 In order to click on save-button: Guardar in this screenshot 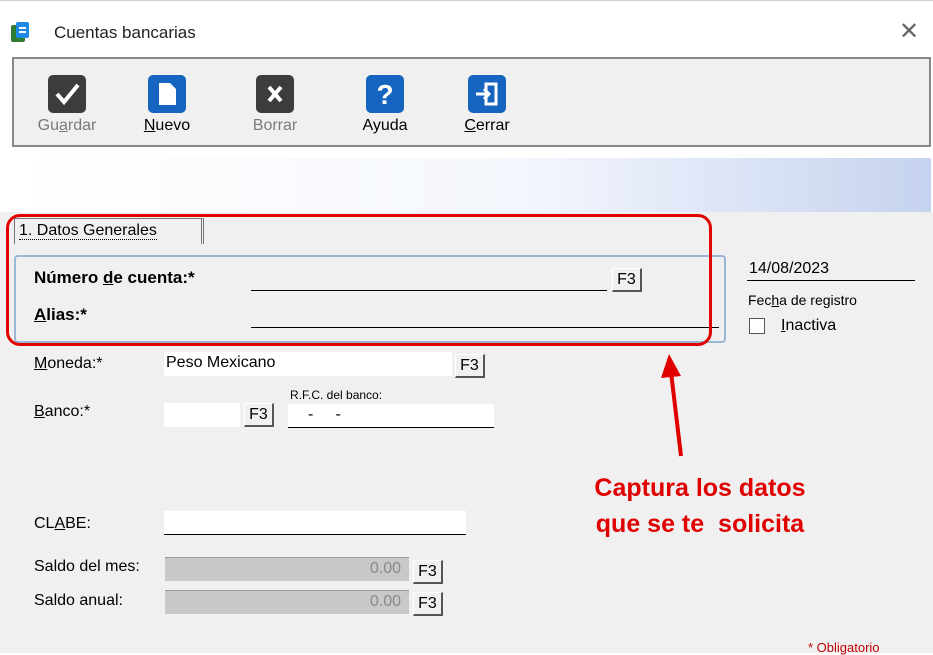, I will do `click(67, 105)`.